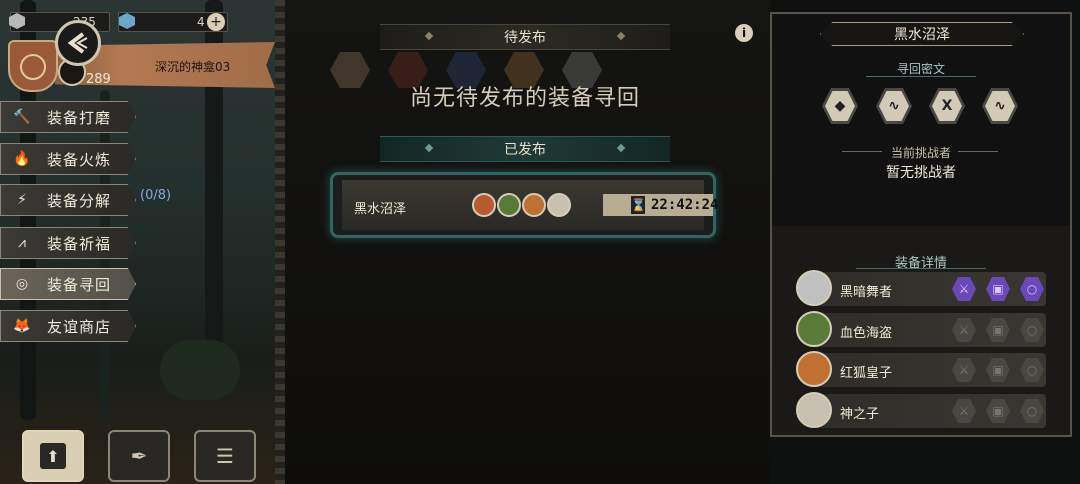  I want to click on menu-item-forge: 🔥 装备火炼, so click(68, 159).